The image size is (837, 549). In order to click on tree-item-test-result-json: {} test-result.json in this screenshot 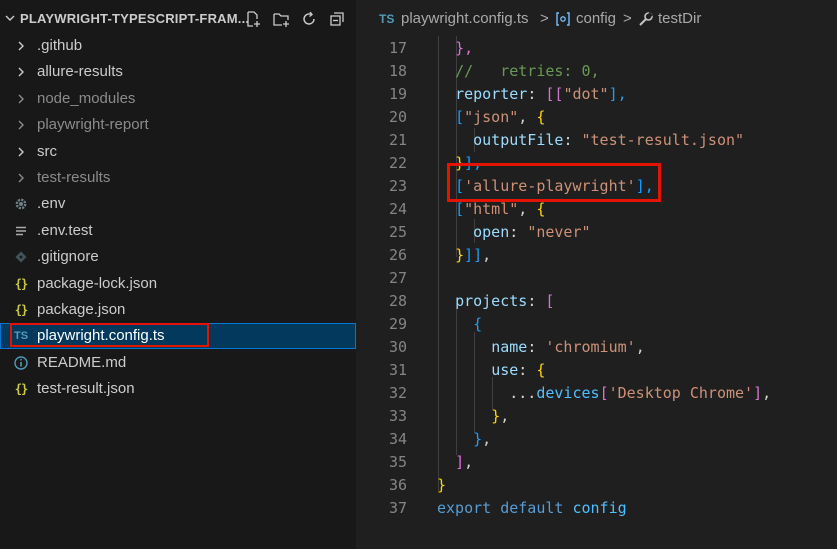, I will do `click(178, 389)`.